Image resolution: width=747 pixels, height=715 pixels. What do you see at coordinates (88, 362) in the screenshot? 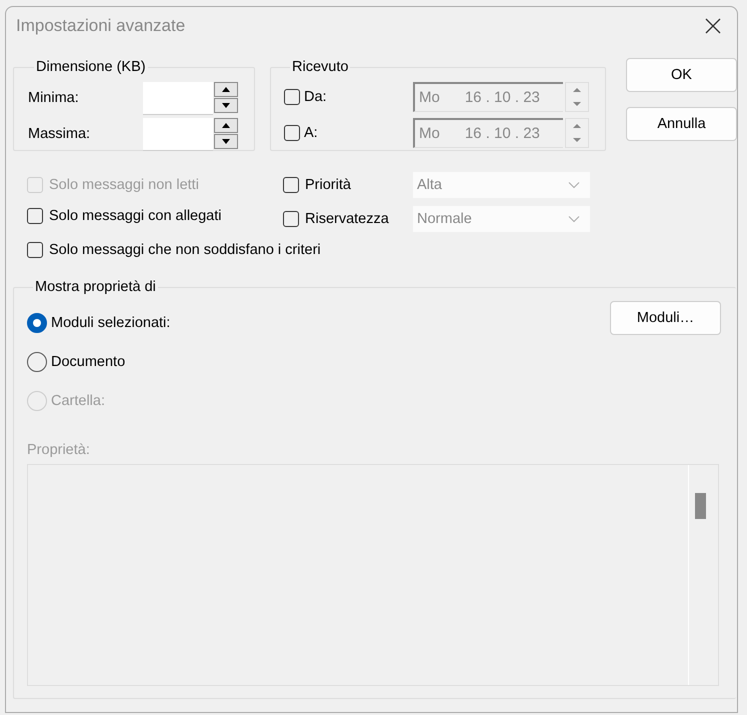
I see `radio-label: Documento` at bounding box center [88, 362].